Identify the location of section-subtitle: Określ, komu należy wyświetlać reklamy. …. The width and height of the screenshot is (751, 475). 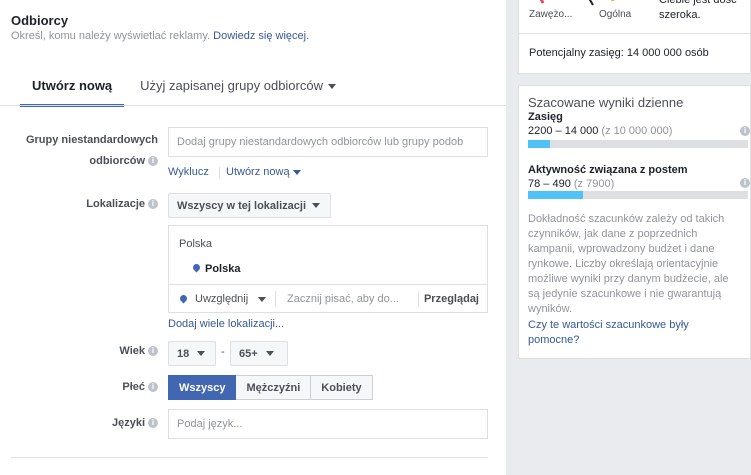
(160, 36).